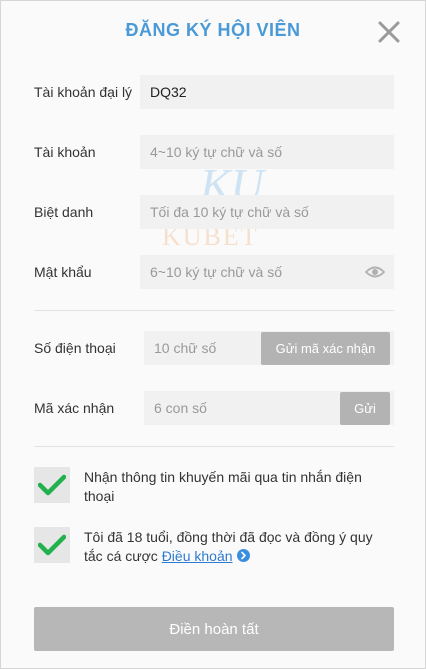  Describe the element at coordinates (197, 556) in the screenshot. I see `terms-link: Điều khoản` at that location.